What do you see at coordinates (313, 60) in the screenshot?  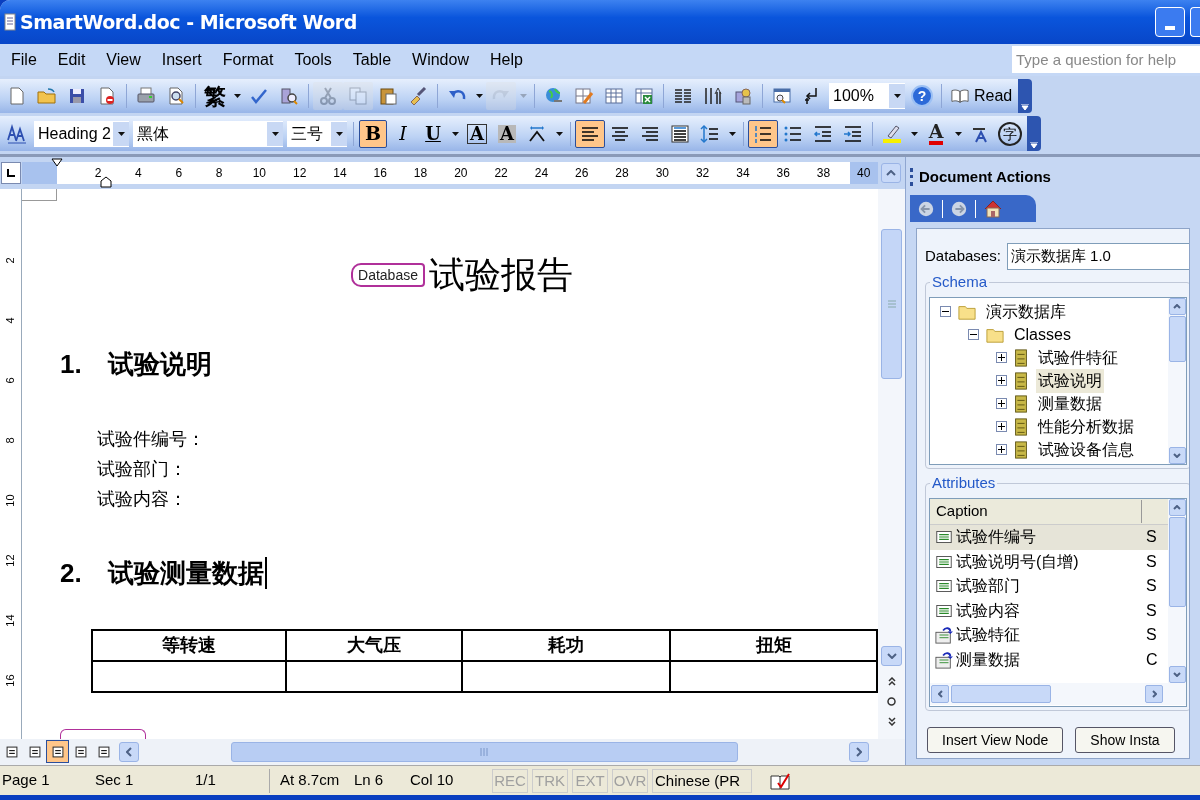 I see `menu-item: Tools` at bounding box center [313, 60].